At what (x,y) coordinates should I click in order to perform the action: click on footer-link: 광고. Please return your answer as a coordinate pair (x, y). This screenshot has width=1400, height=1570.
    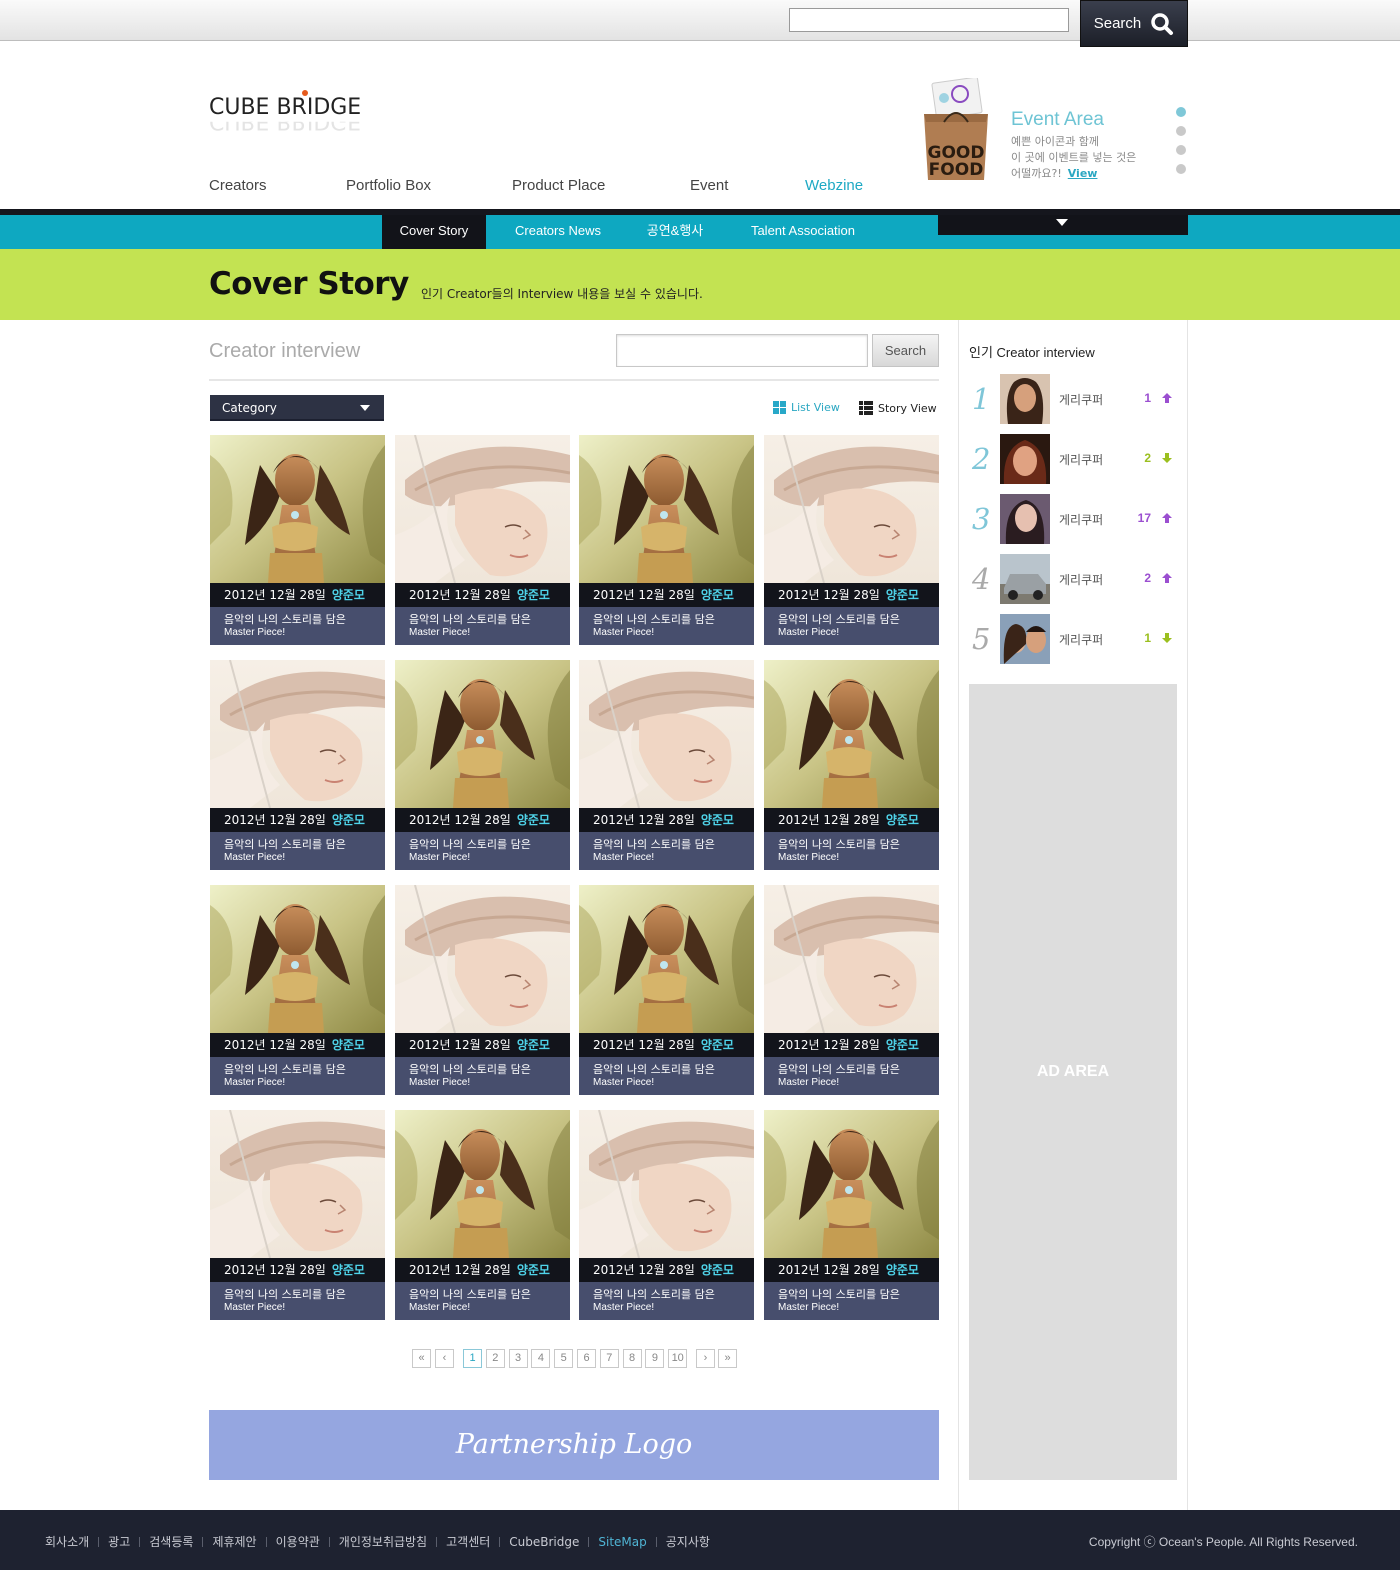
    Looking at the image, I should click on (119, 1541).